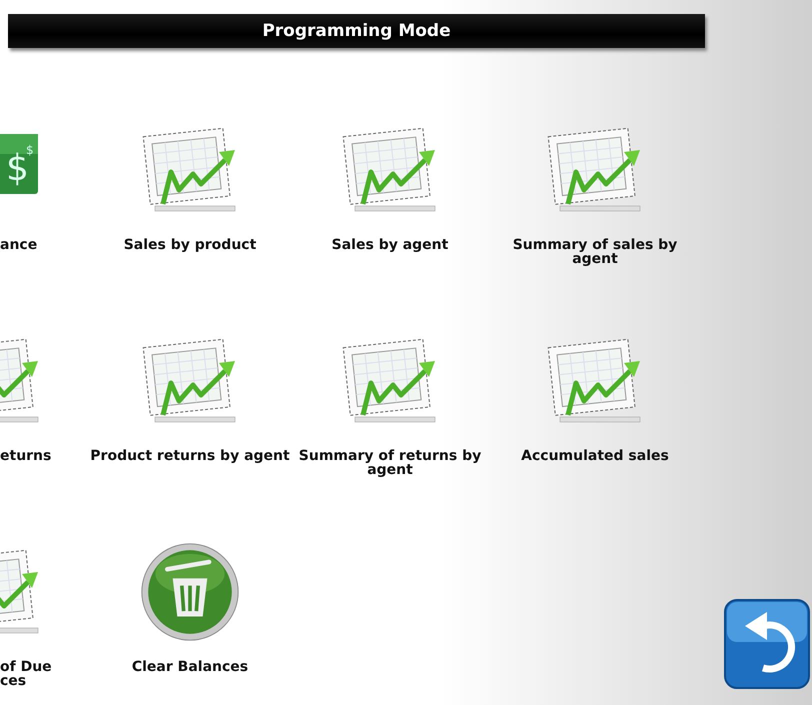  Describe the element at coordinates (26, 457) in the screenshot. I see `tile-label: eturns` at that location.